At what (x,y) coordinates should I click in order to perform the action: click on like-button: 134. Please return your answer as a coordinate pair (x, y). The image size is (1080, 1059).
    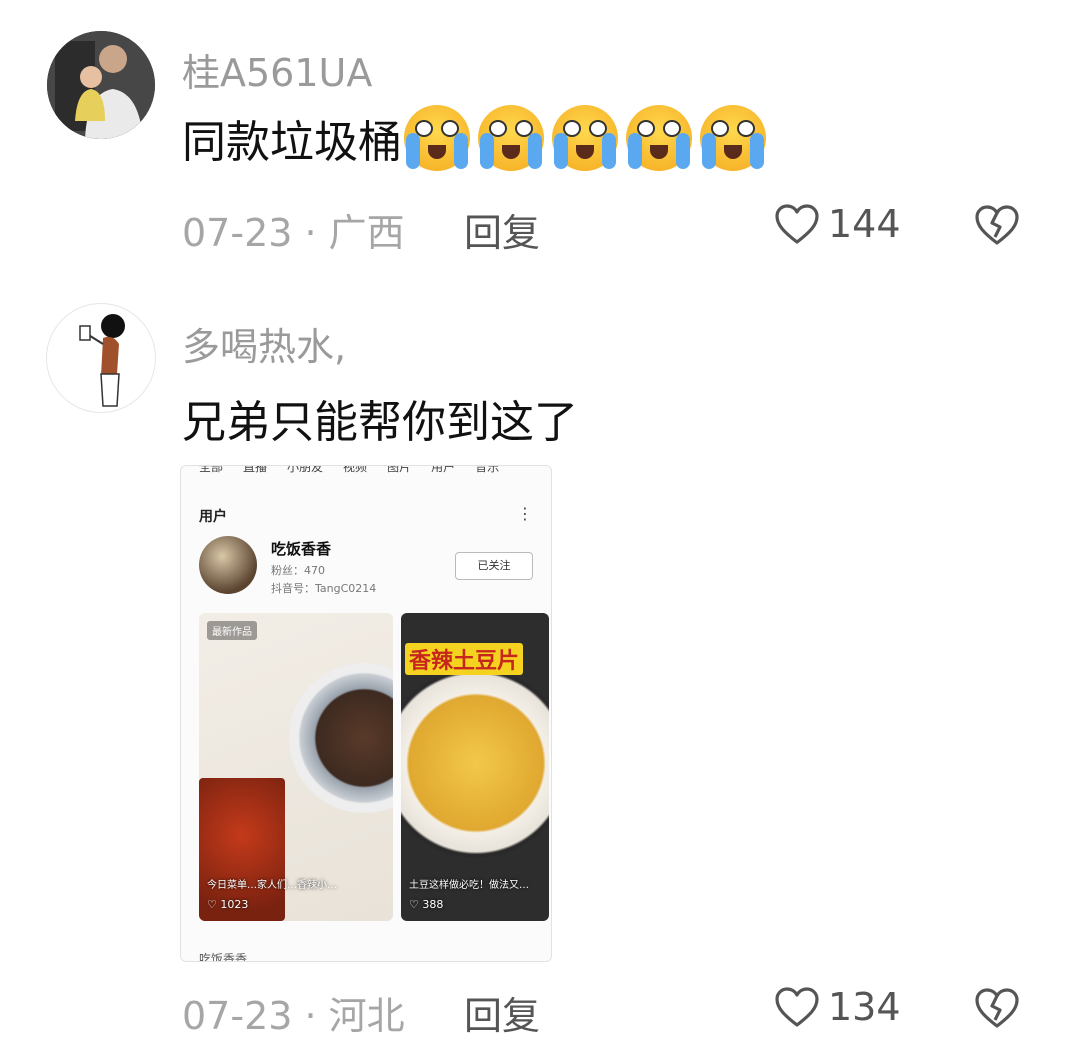
    Looking at the image, I should click on (837, 1007).